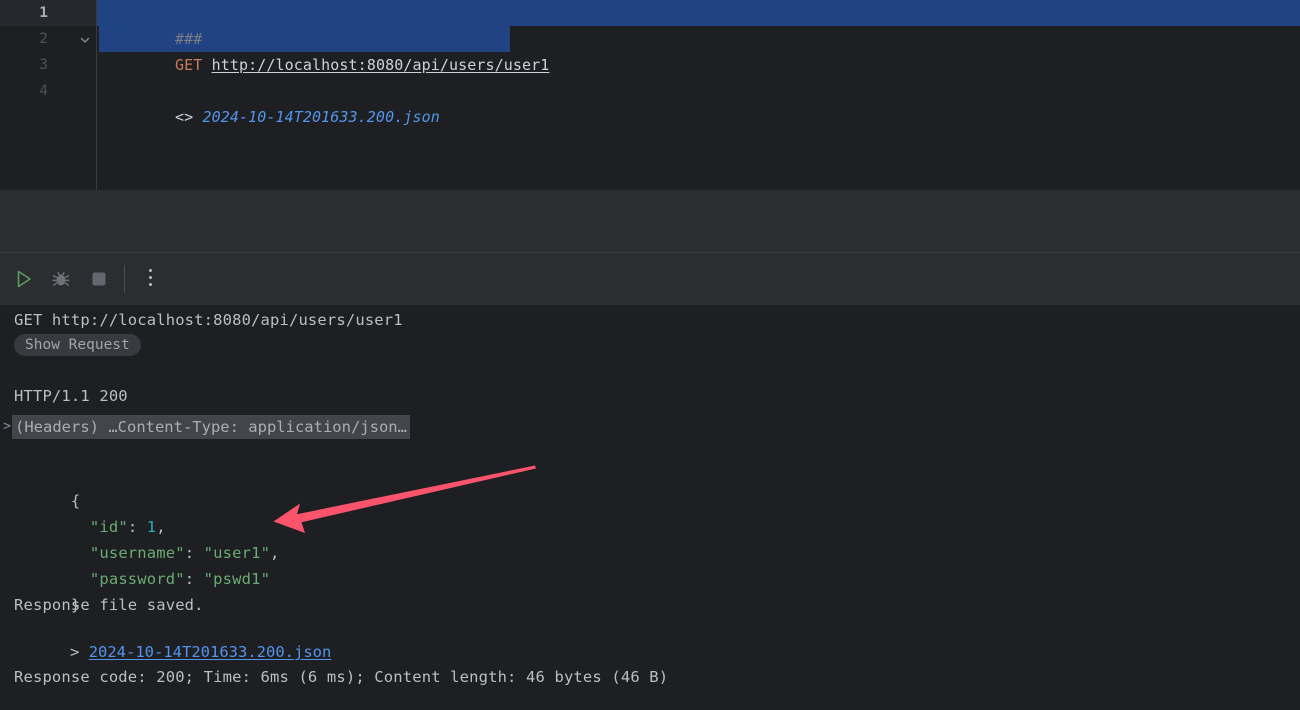  I want to click on show-request-button: Show Request, so click(77, 345).